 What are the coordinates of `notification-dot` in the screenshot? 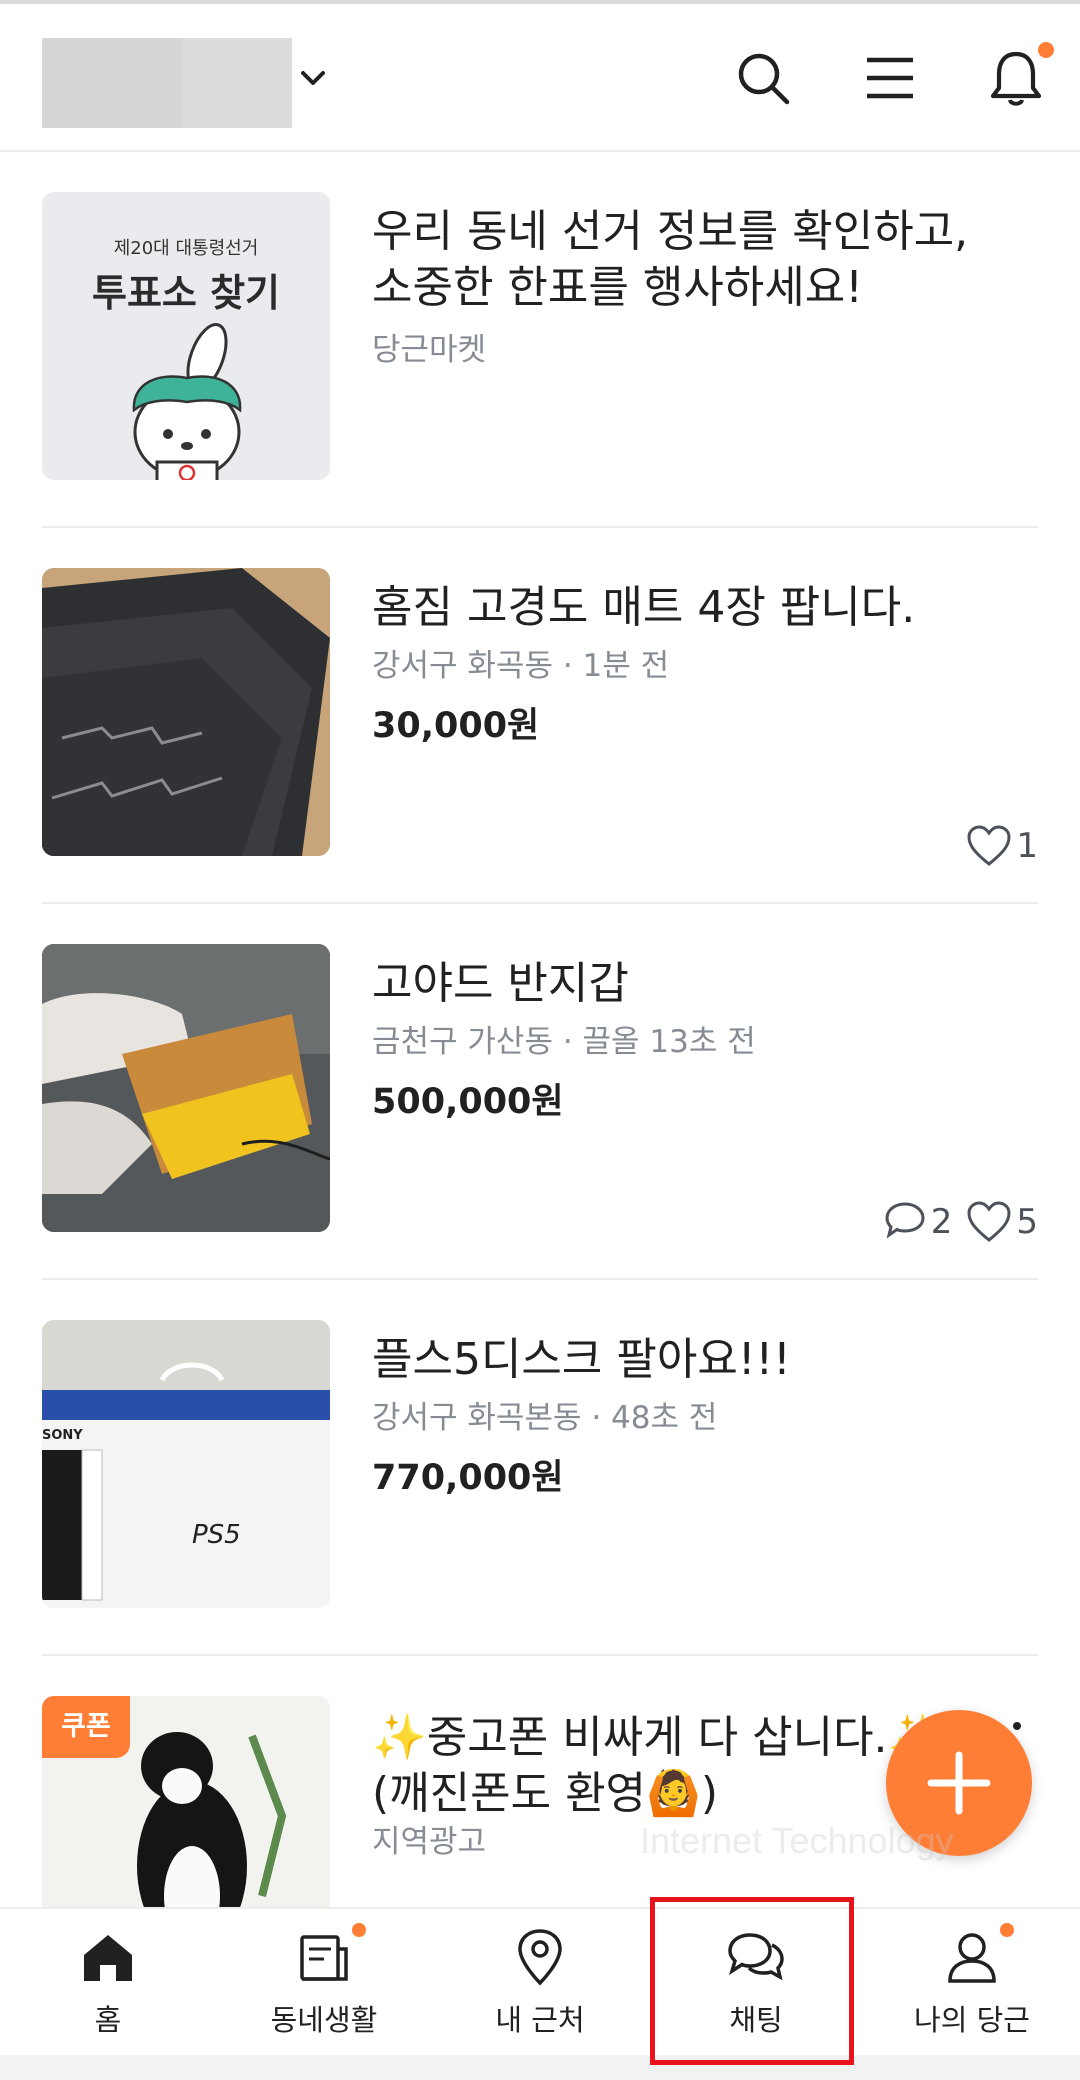 It's located at (1046, 50).